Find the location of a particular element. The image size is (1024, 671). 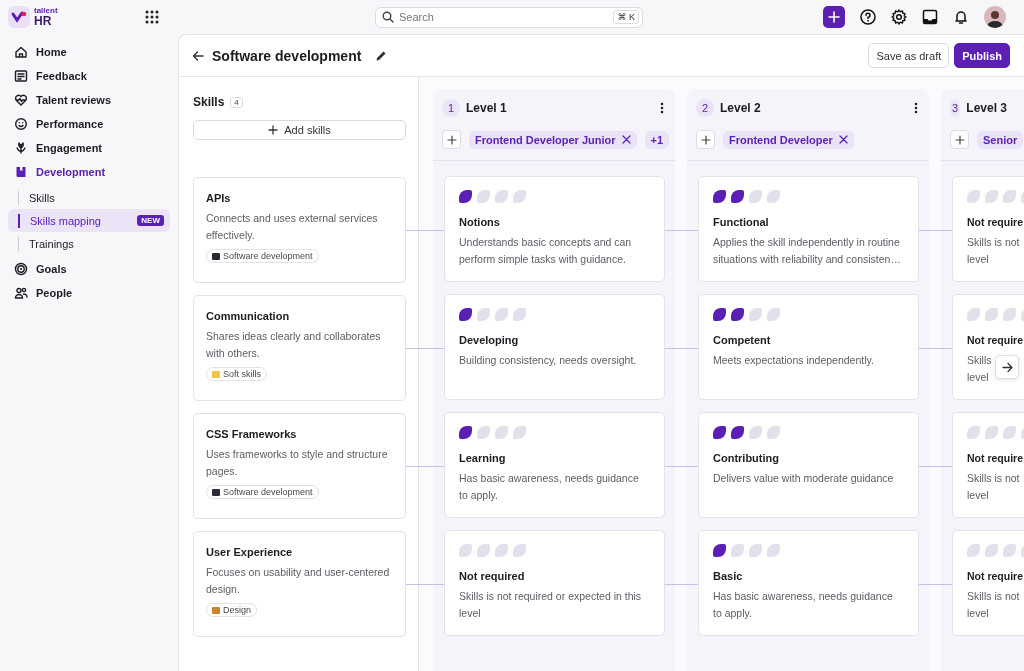

level-number: 3 is located at coordinates (955, 108).